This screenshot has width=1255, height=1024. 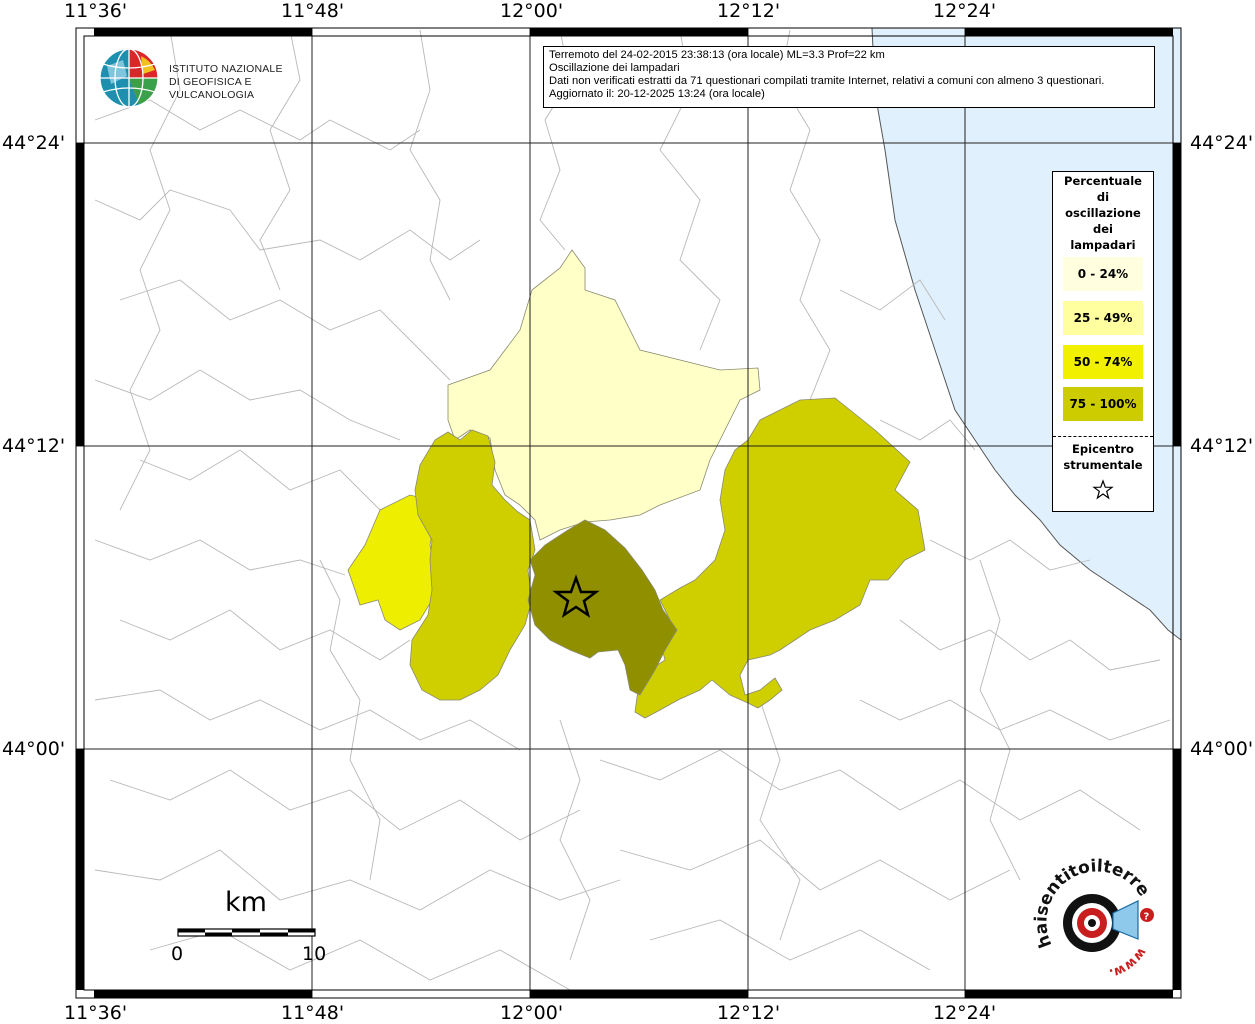 What do you see at coordinates (129, 78) in the screenshot?
I see `ingv-globe-icon` at bounding box center [129, 78].